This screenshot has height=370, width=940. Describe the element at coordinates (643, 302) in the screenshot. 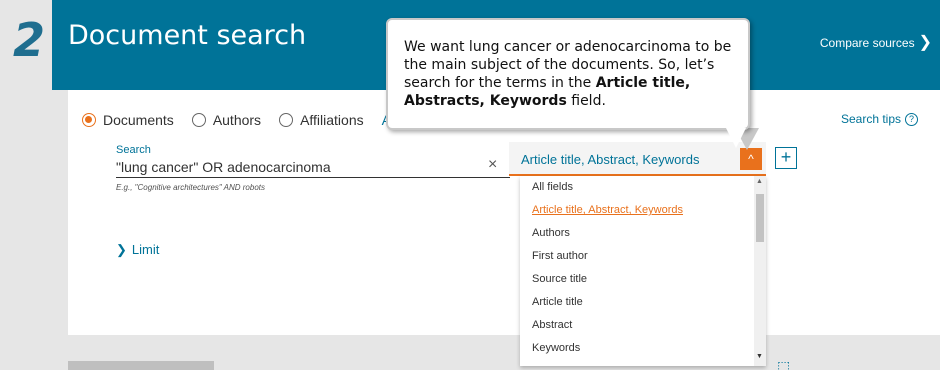

I see `dropdown-option-article-title: Article title` at that location.